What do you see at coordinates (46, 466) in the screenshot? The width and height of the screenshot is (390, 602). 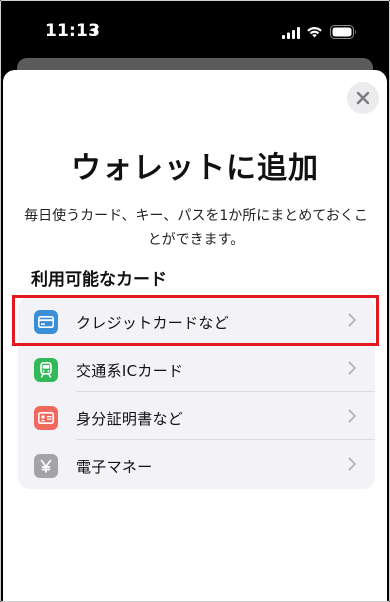 I see `yen-icon` at bounding box center [46, 466].